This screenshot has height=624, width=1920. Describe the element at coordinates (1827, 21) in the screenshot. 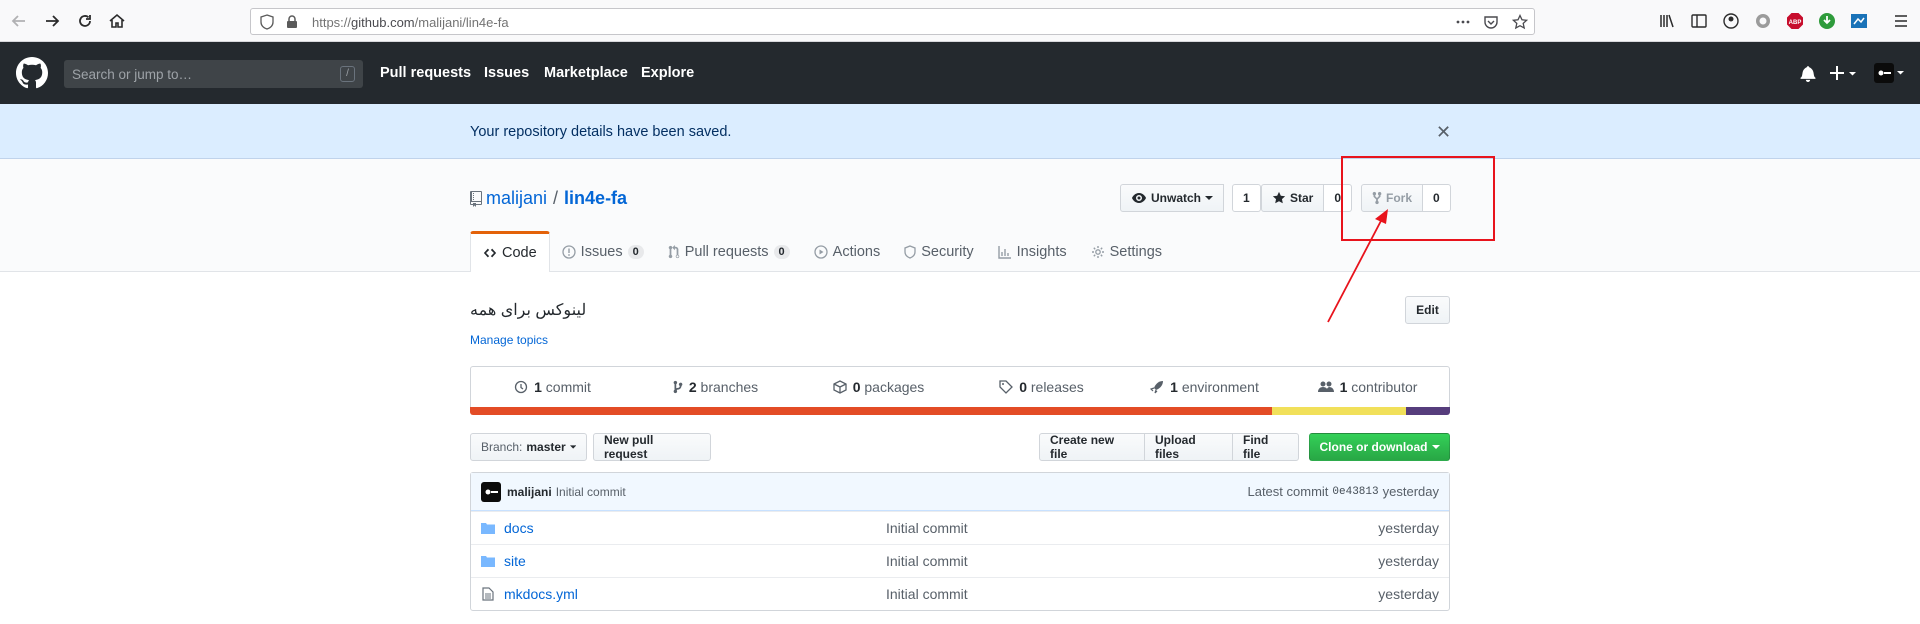

I see `download-helper-icon` at that location.